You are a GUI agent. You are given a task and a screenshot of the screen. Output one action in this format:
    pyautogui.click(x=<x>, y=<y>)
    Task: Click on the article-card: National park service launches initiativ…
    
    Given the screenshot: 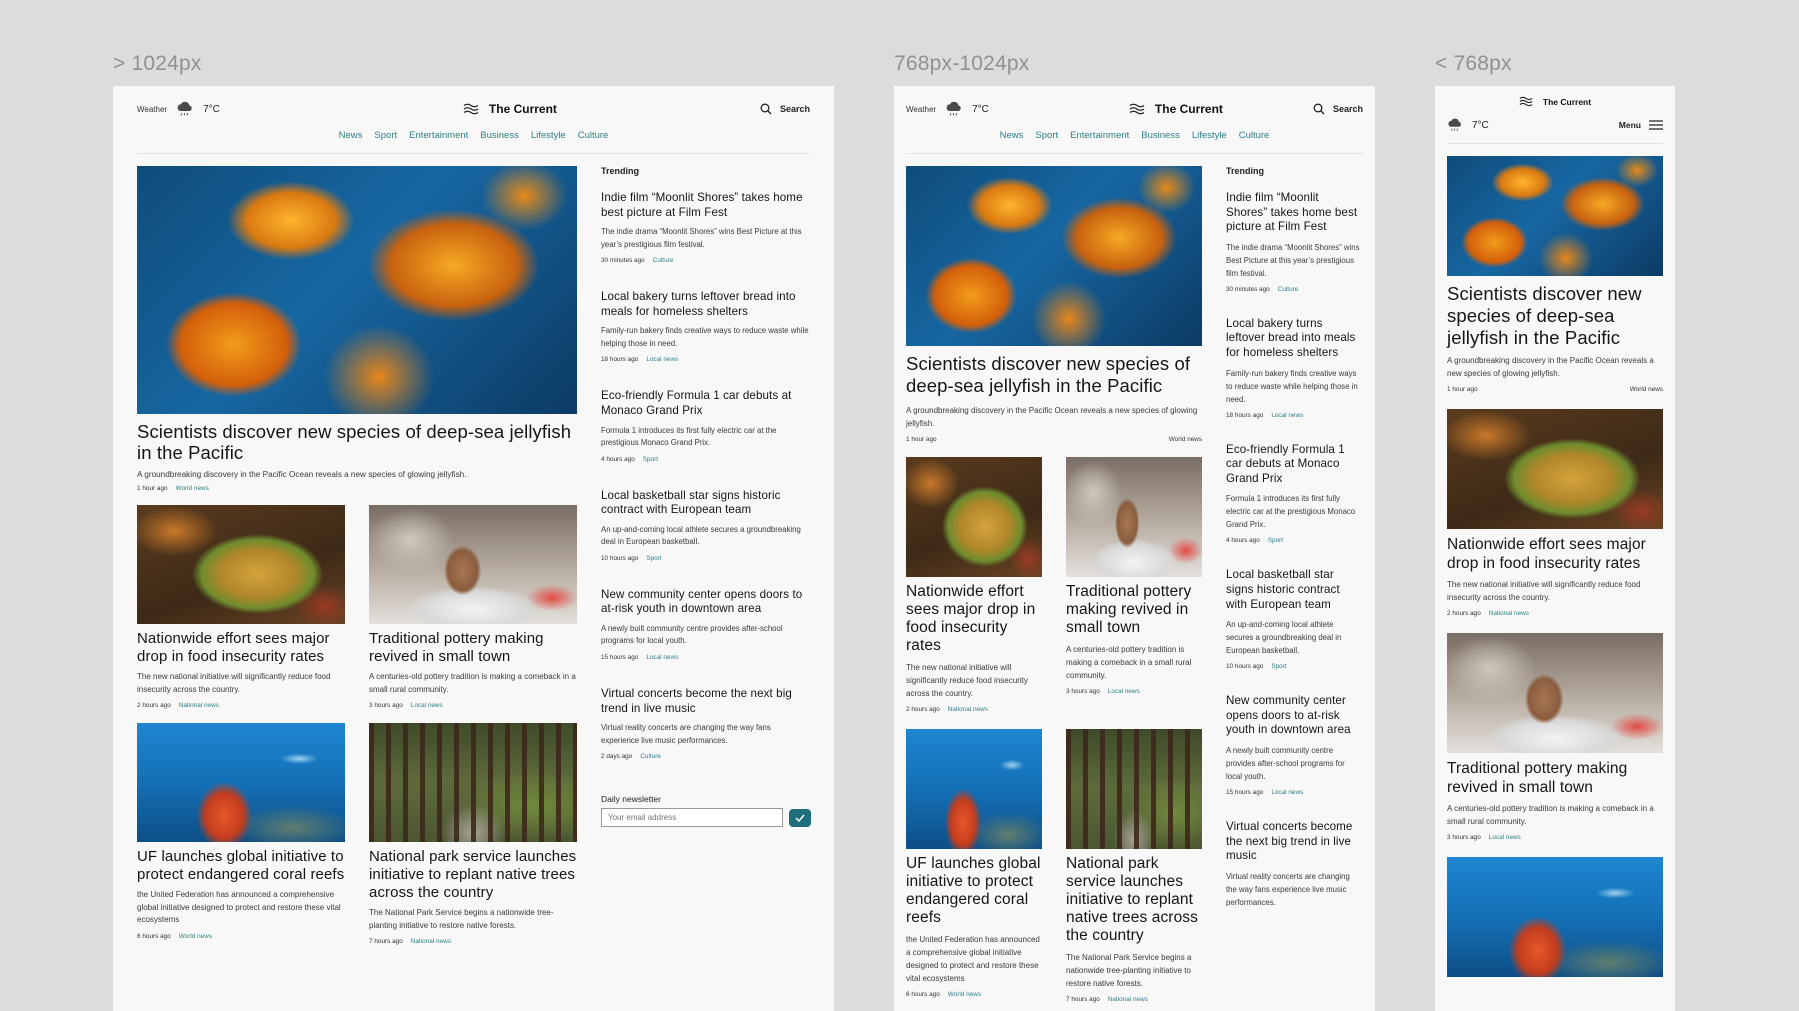 What is the action you would take?
    pyautogui.click(x=473, y=834)
    